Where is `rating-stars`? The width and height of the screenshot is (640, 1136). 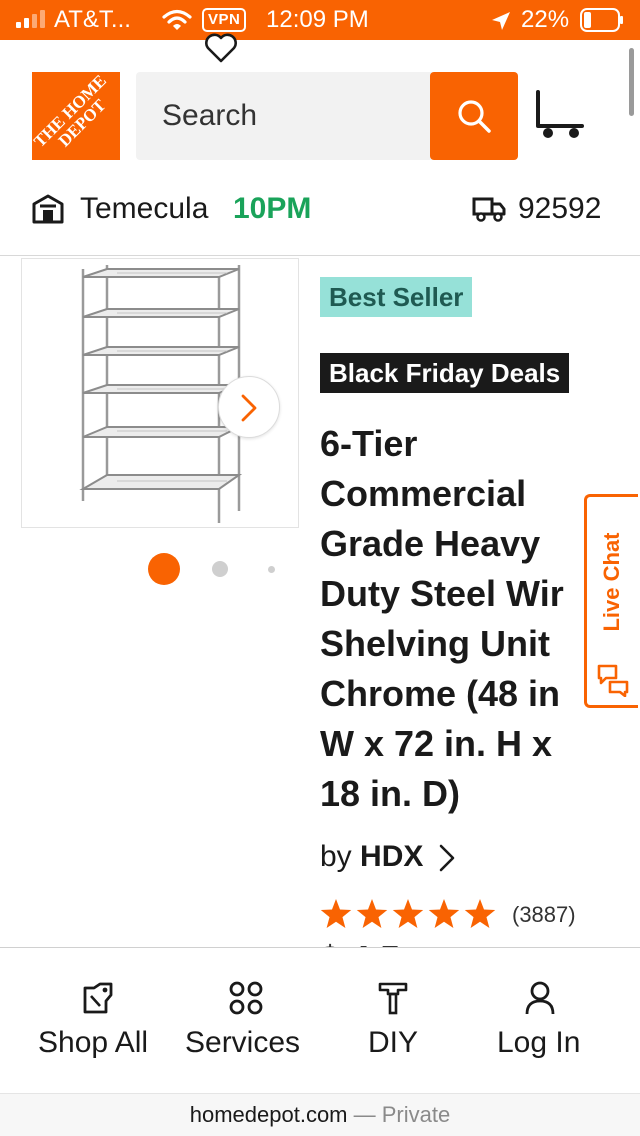 rating-stars is located at coordinates (408, 914).